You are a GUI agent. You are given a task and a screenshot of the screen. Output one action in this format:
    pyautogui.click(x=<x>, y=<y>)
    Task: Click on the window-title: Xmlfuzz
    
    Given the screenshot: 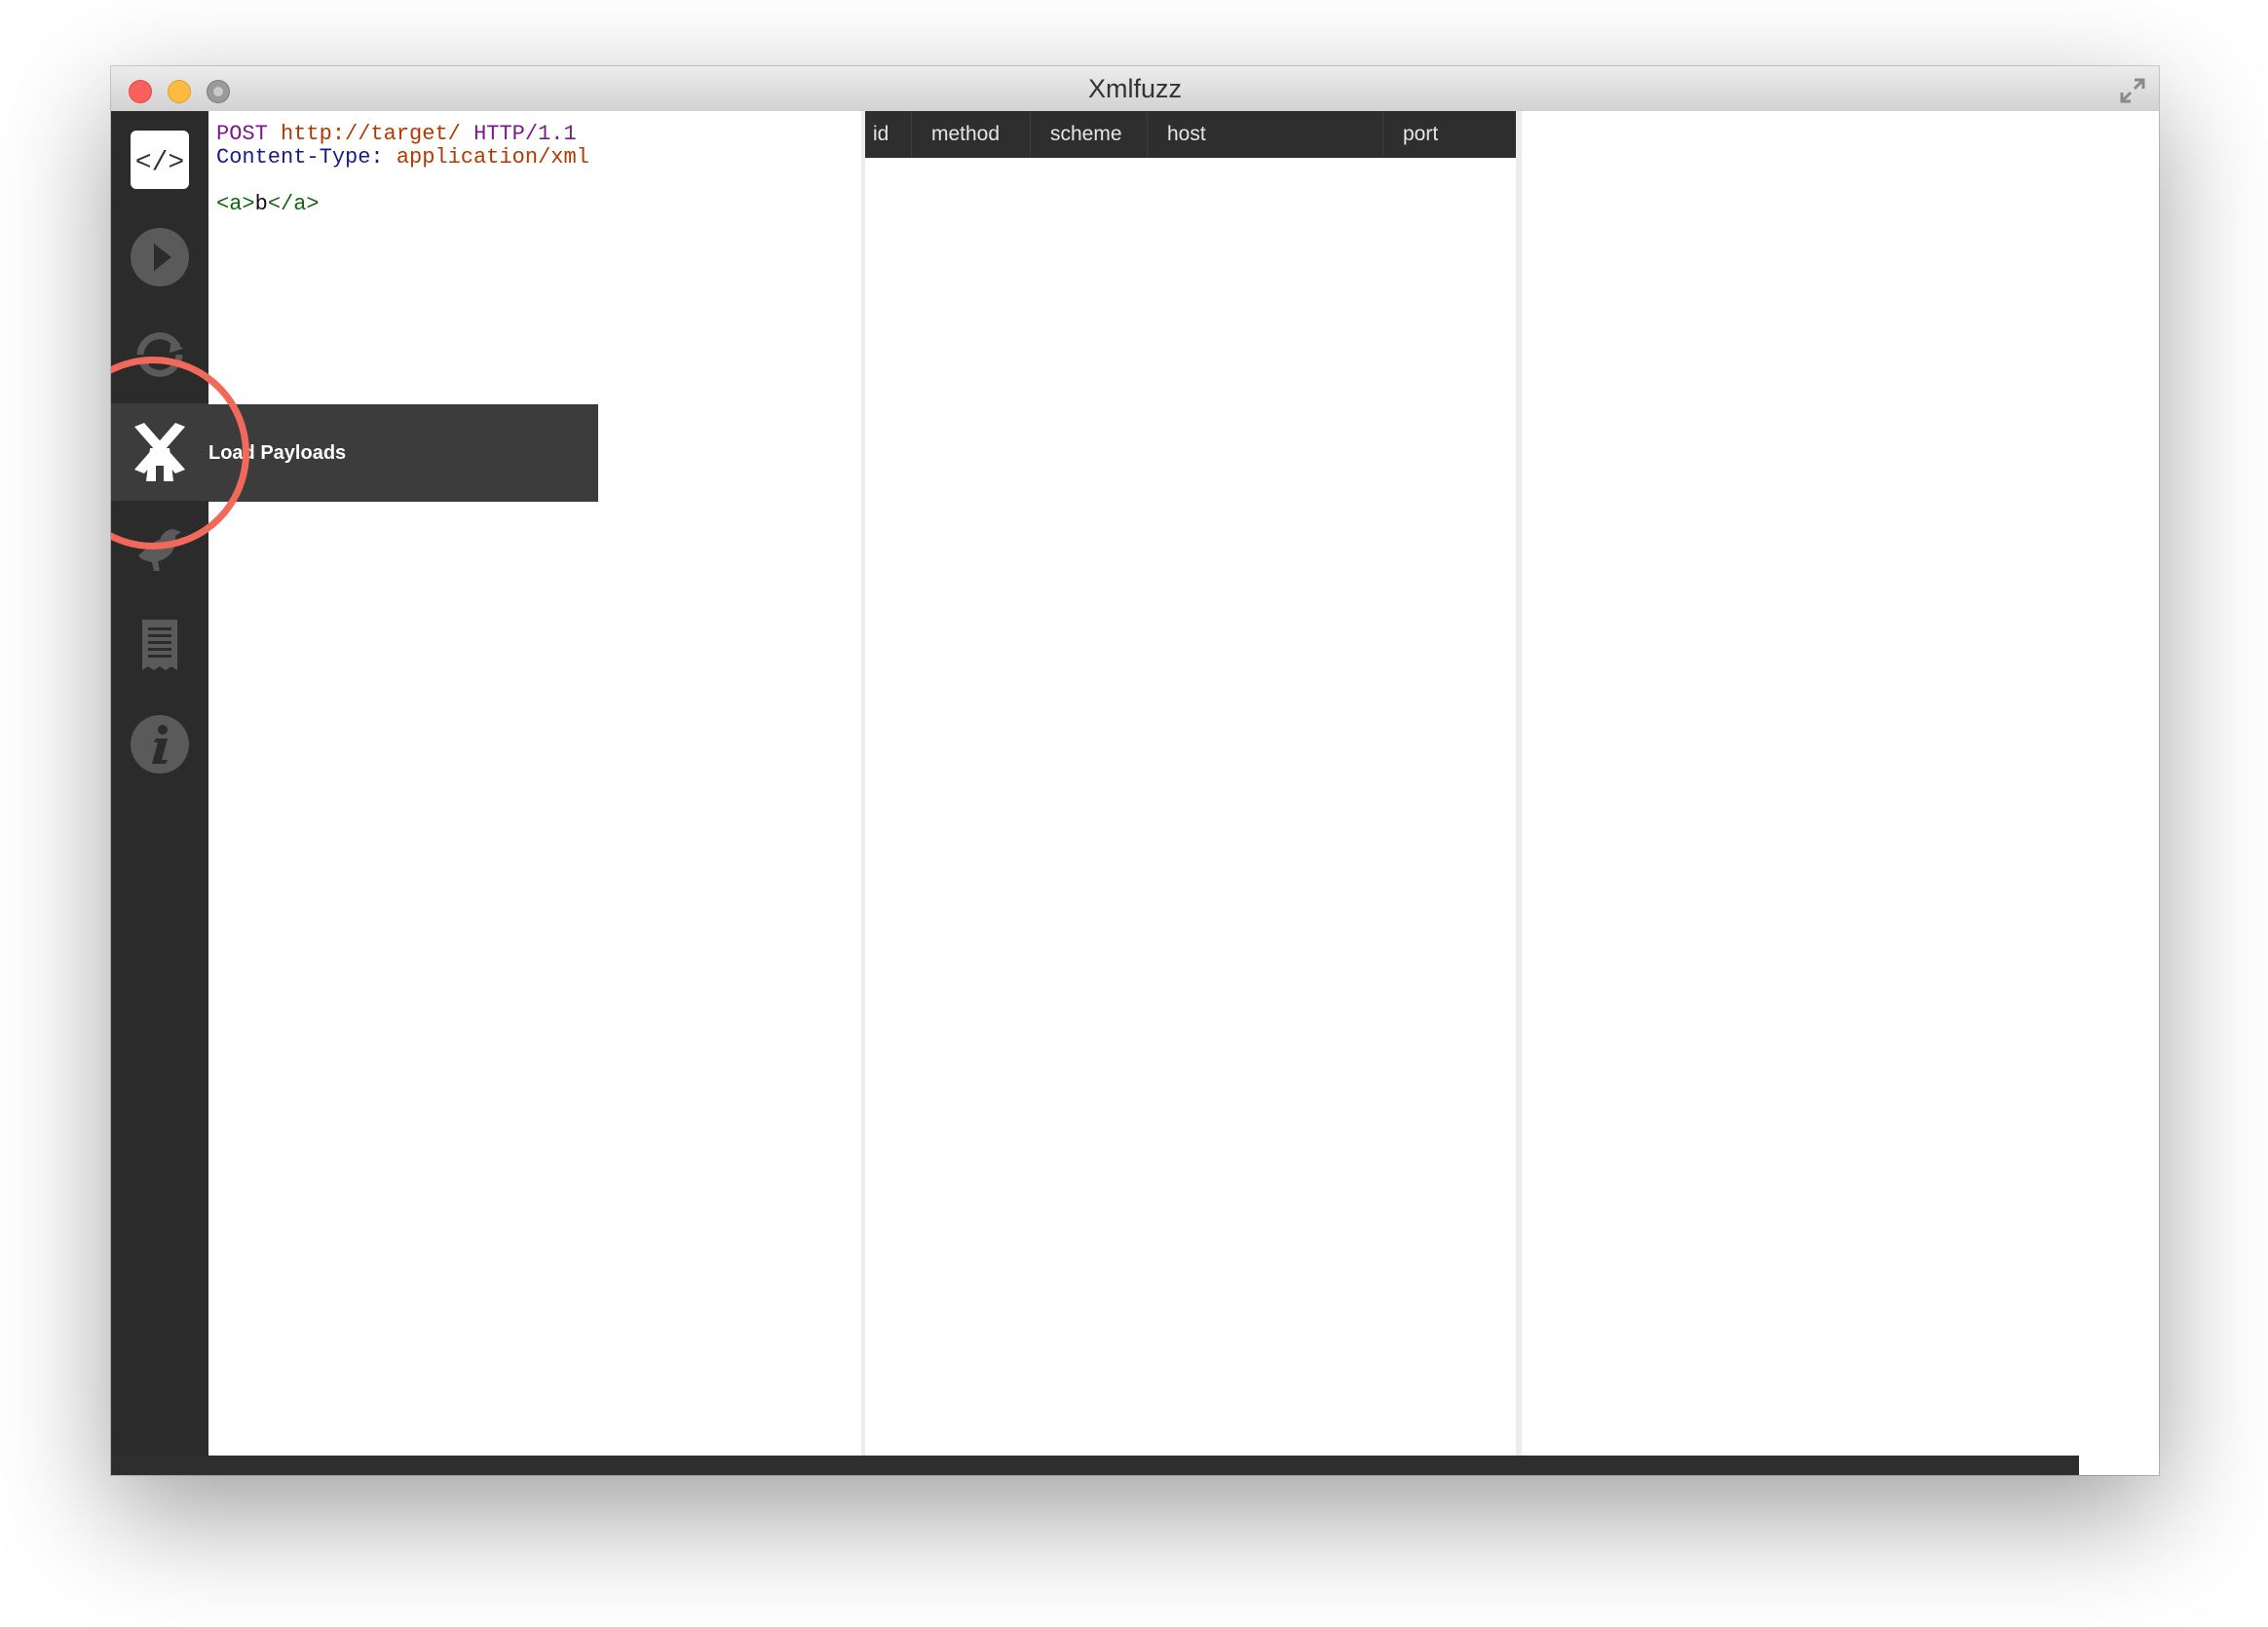 What is the action you would take?
    pyautogui.click(x=1135, y=88)
    